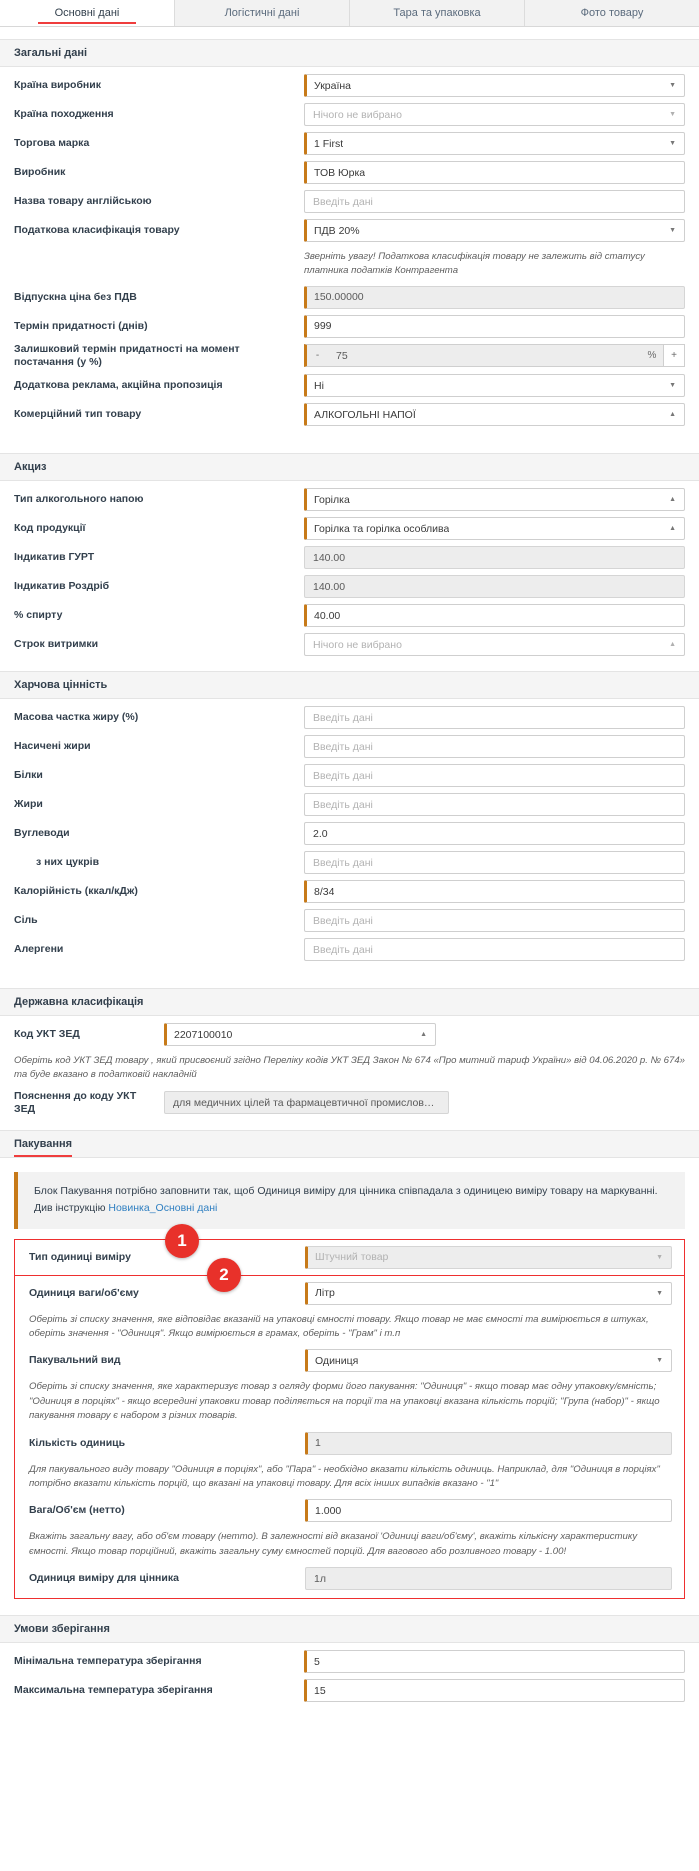 The image size is (699, 1871). What do you see at coordinates (300, 1035) in the screenshot?
I see `ukt-zed-code-select: 2207100010 ▲` at bounding box center [300, 1035].